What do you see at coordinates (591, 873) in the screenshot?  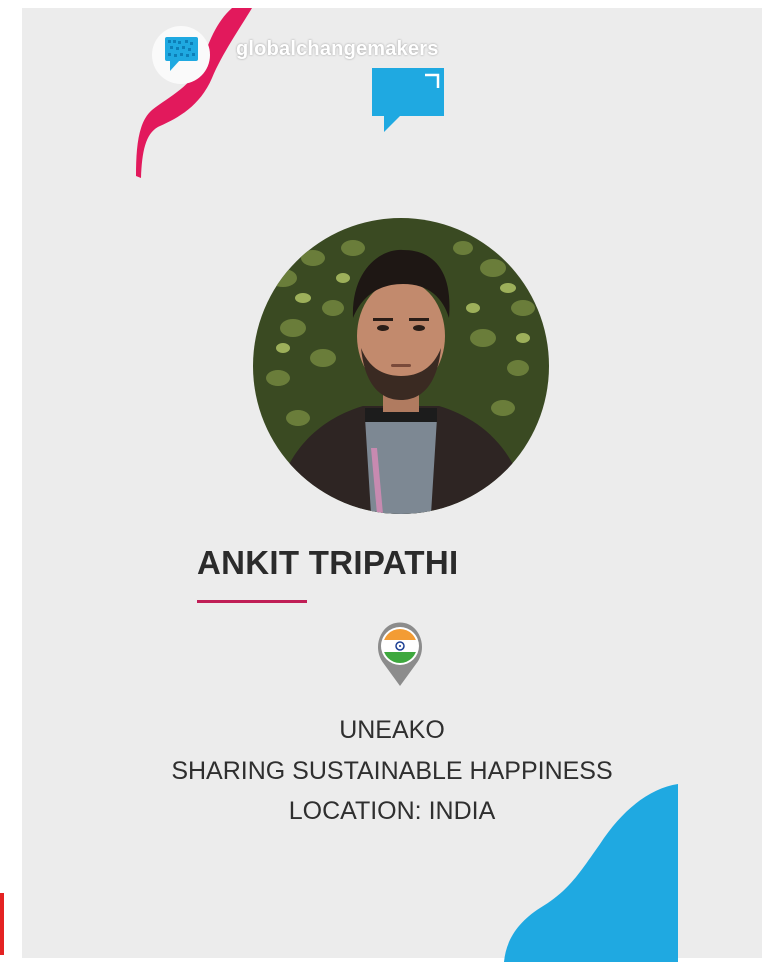 I see `blue-blob-decoration` at bounding box center [591, 873].